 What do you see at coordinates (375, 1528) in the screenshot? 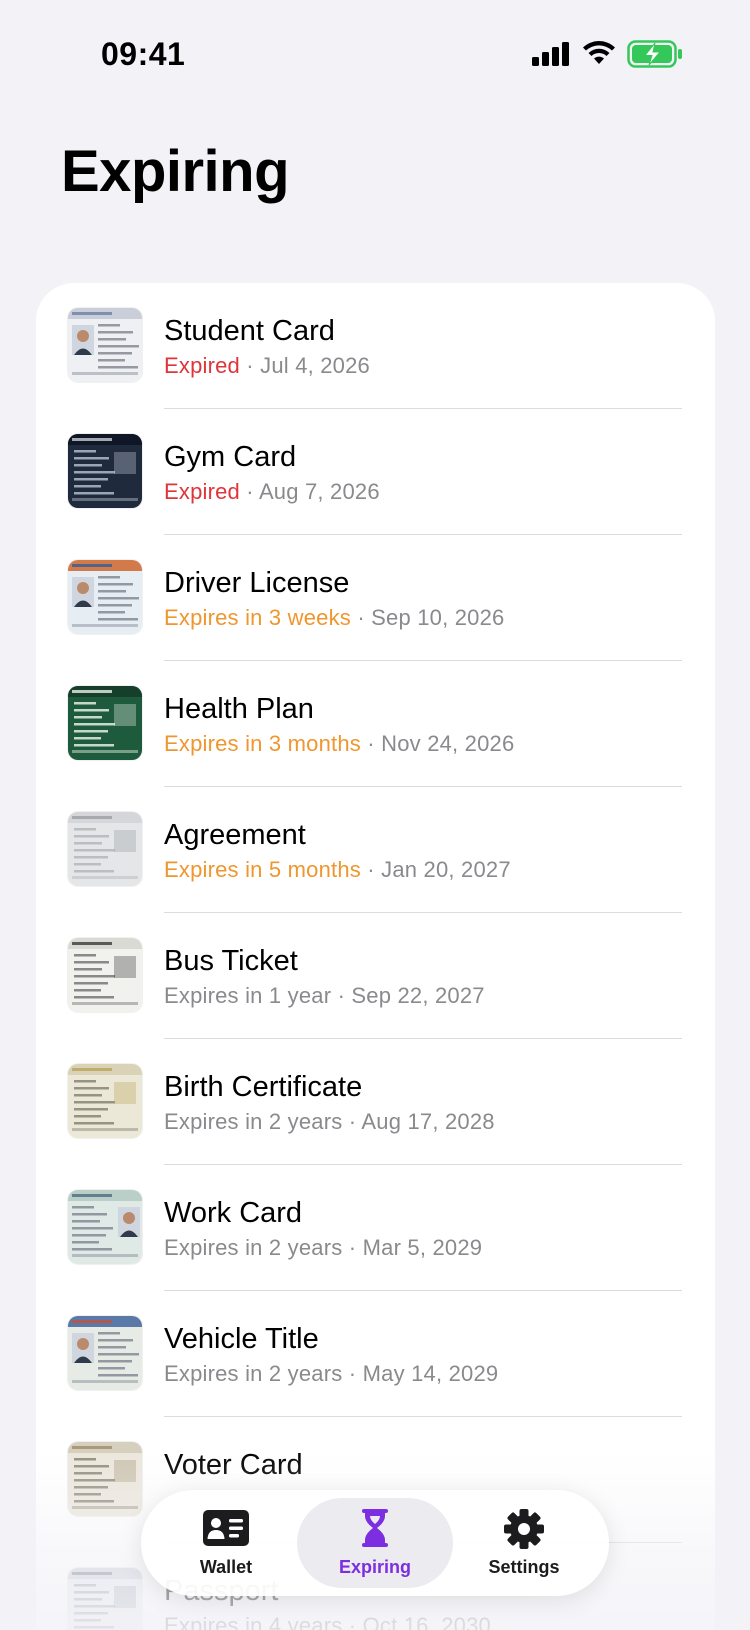
I see `hourglass-icon` at bounding box center [375, 1528].